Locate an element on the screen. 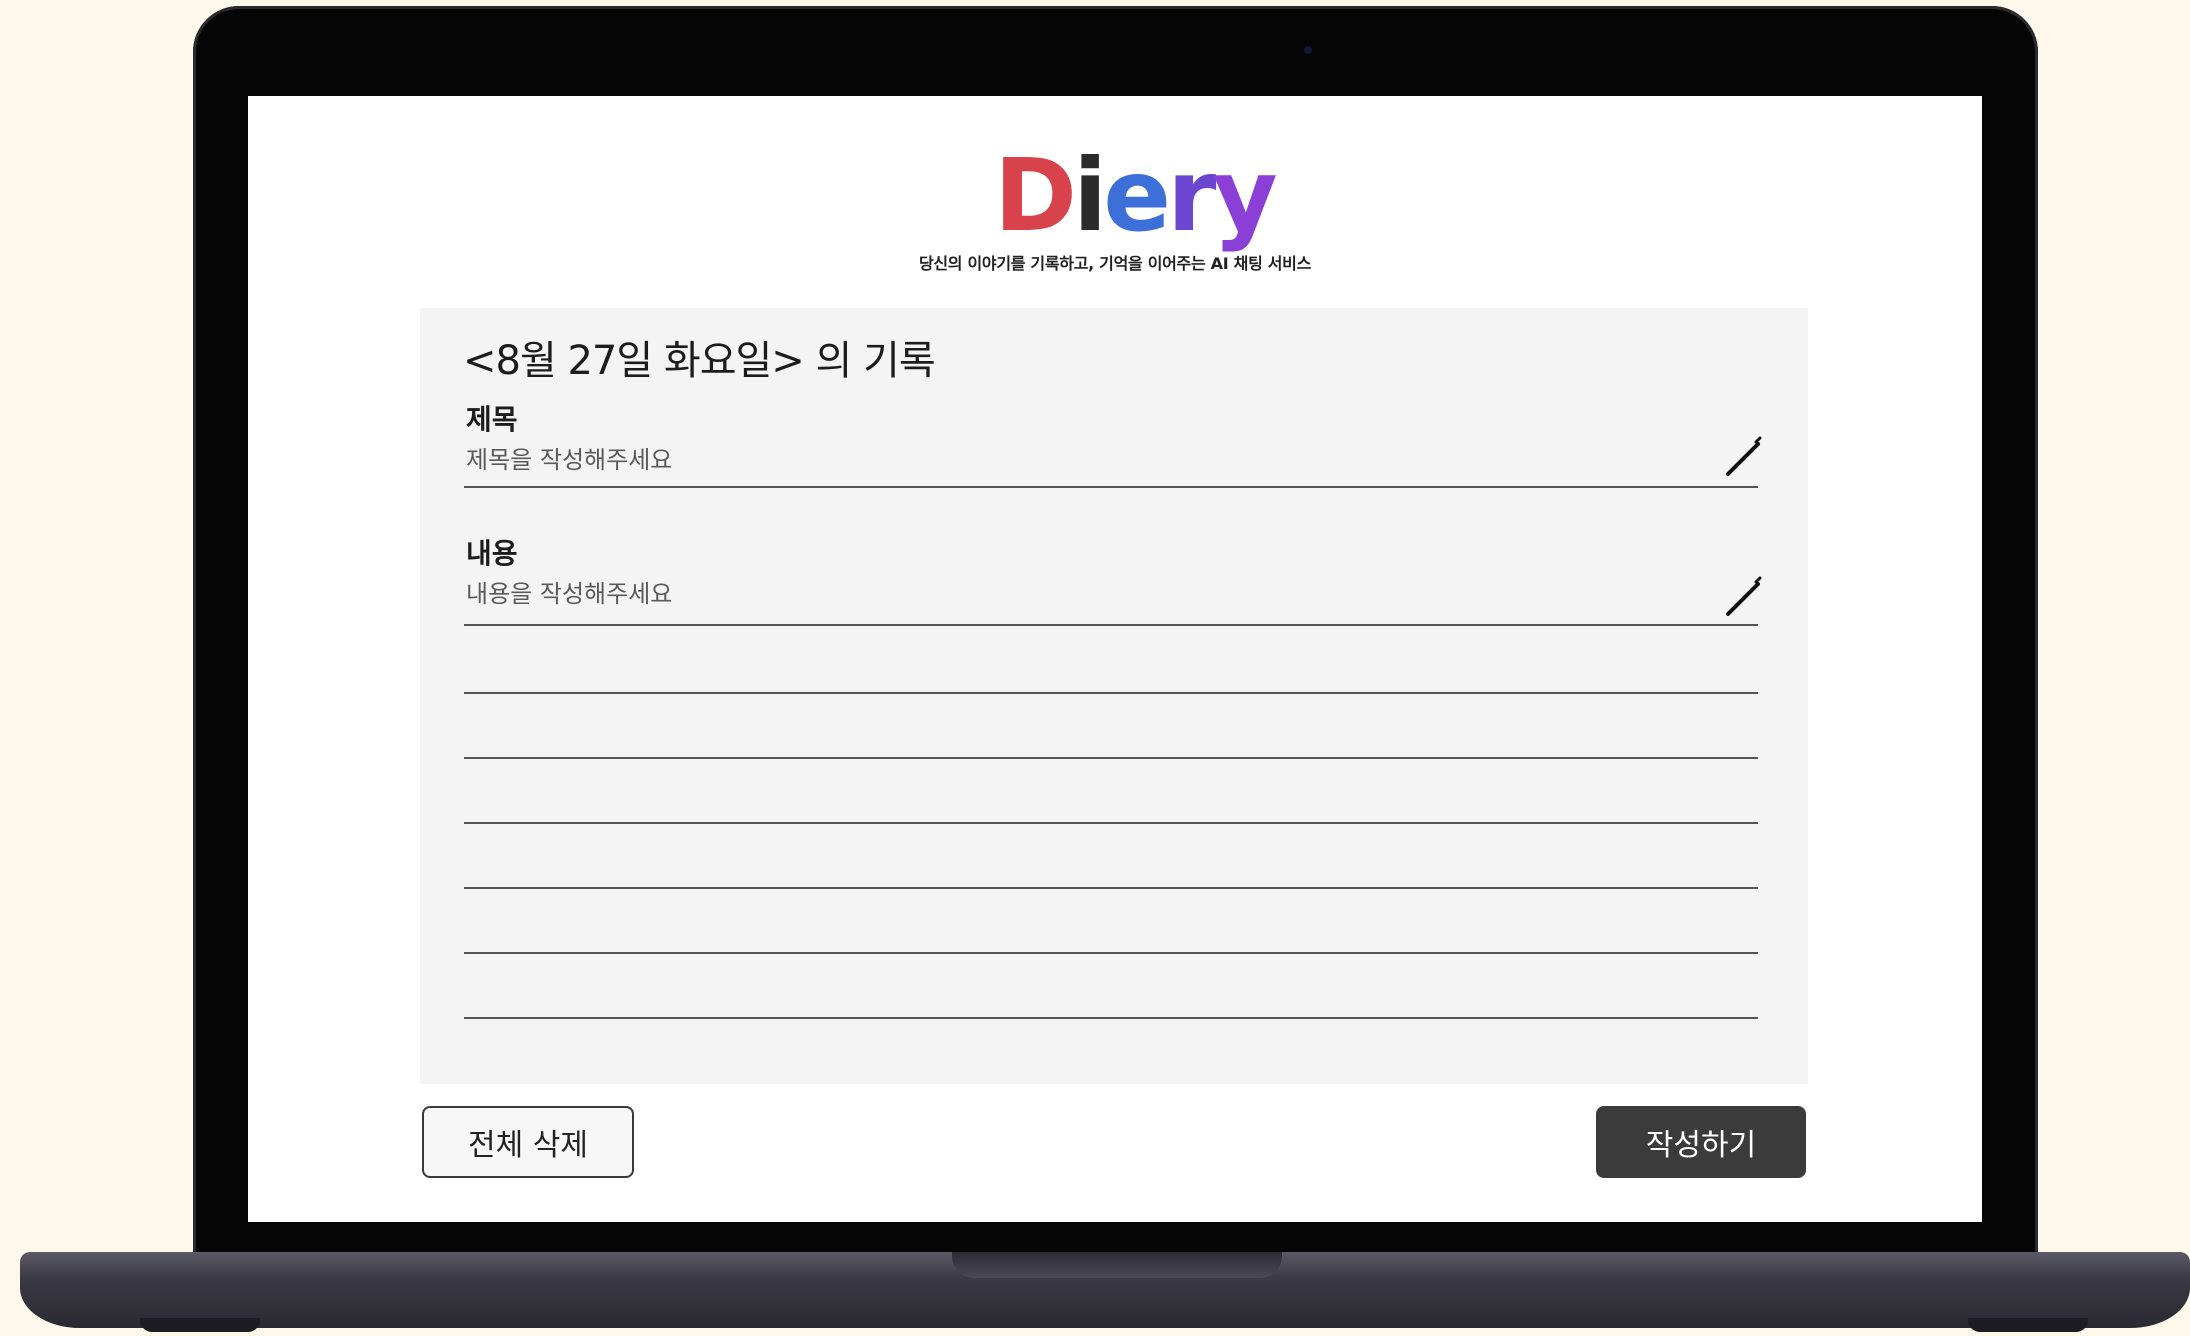 The width and height of the screenshot is (2190, 1336). tagline: 당신의 이야기를 기록하고, 기억을 이어주는 AI 채팅 서비스 is located at coordinates (1115, 263).